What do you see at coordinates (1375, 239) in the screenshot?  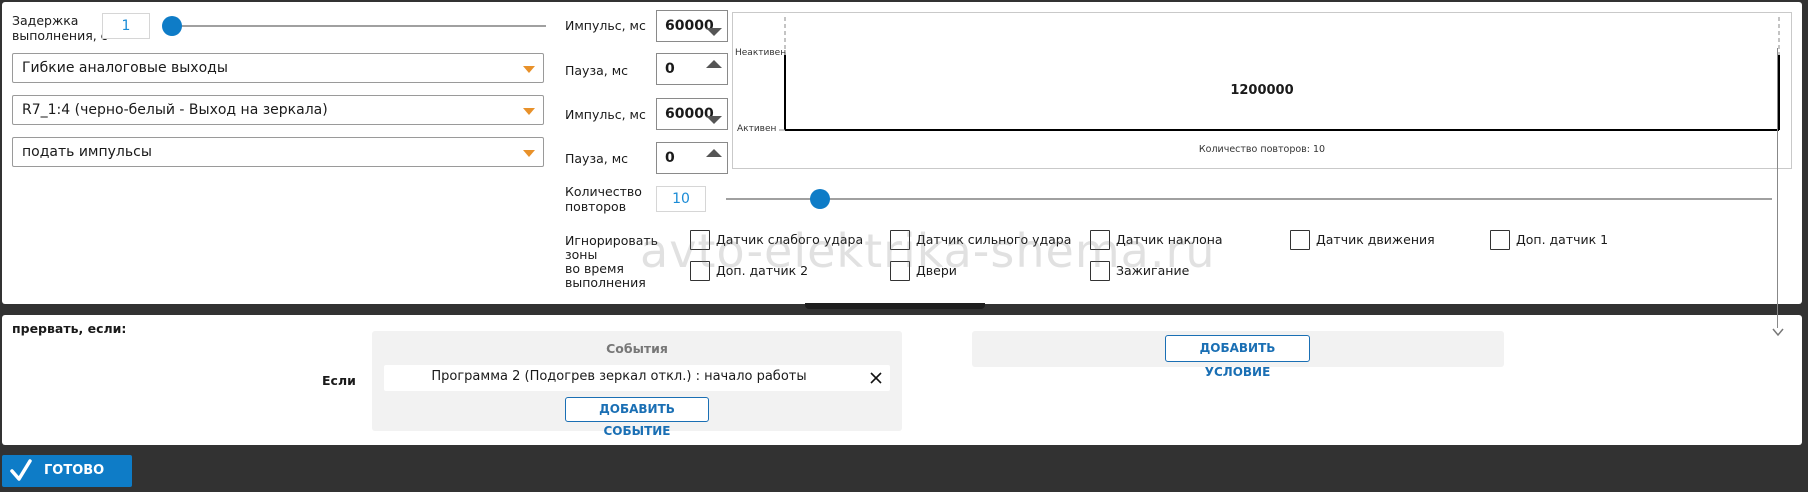 I see `sensor-motion-label: Датчик движения` at bounding box center [1375, 239].